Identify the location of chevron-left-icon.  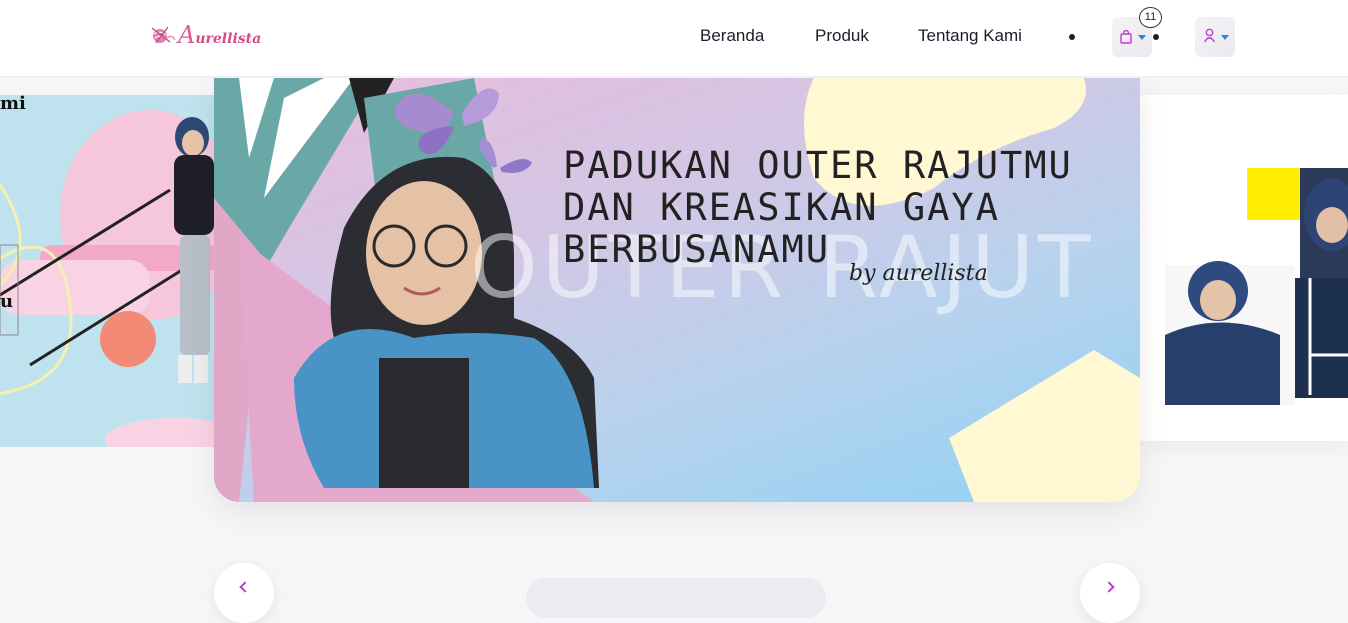
(245, 587).